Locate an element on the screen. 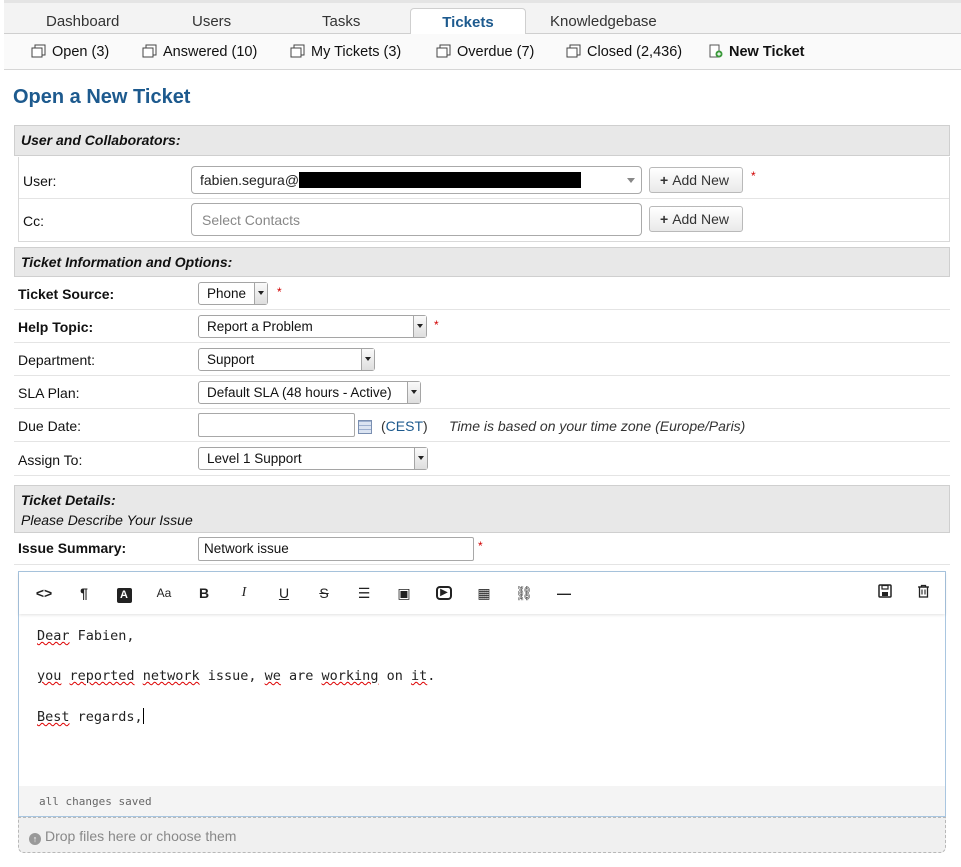 Image resolution: width=961 pixels, height=867 pixels. font-color-icon: A is located at coordinates (124, 593).